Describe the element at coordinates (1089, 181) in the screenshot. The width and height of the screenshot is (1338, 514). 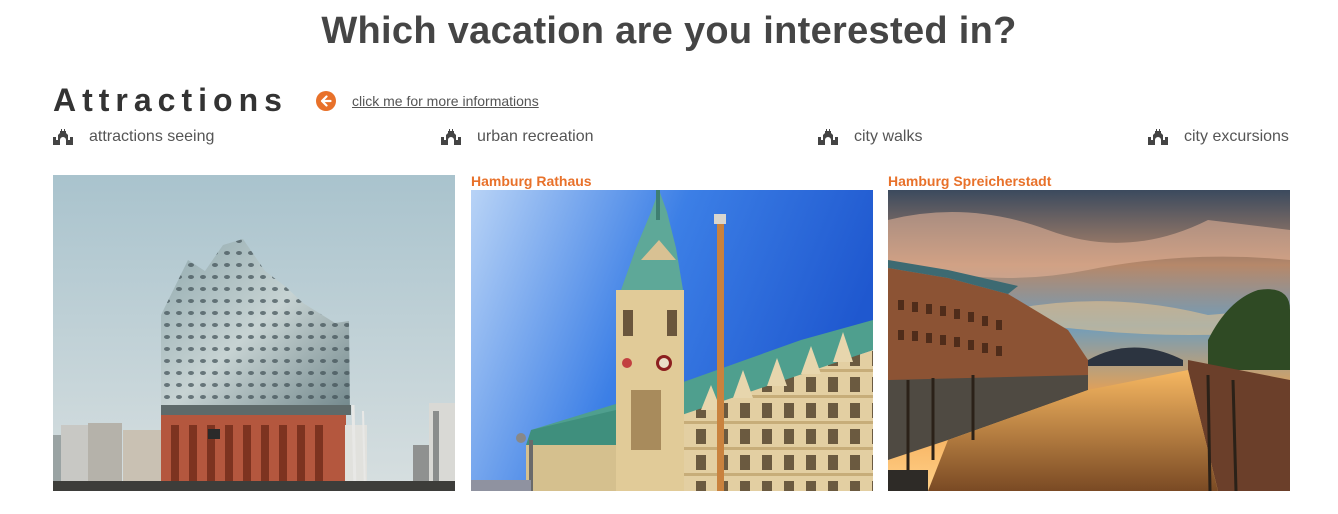
I see `card-title: Hamburg Spreicherstadt` at that location.